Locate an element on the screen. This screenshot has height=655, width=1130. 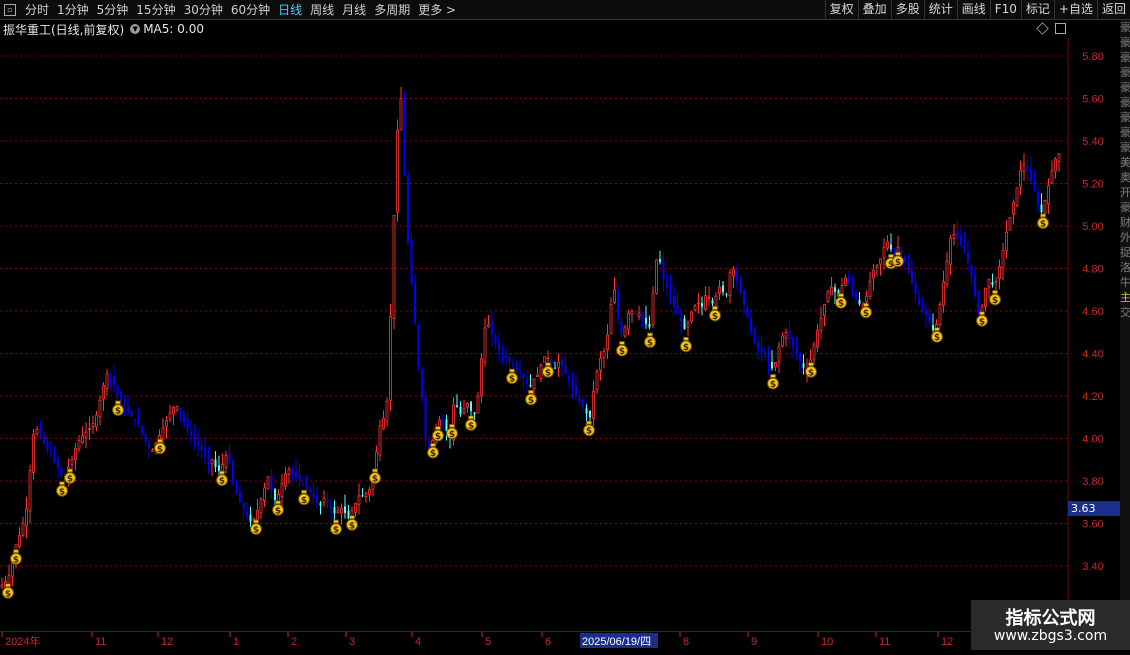
tab-60min: 60分钟 is located at coordinates (250, 9).